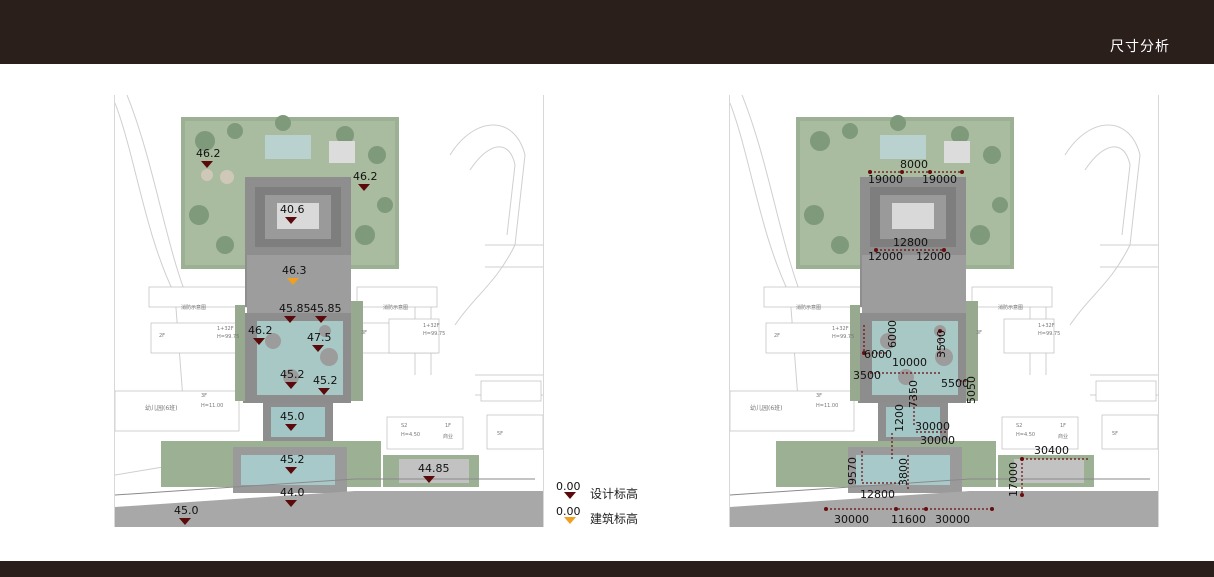 The image size is (1214, 577). Describe the element at coordinates (292, 492) in the screenshot. I see `elevation-value: 44.0` at that location.